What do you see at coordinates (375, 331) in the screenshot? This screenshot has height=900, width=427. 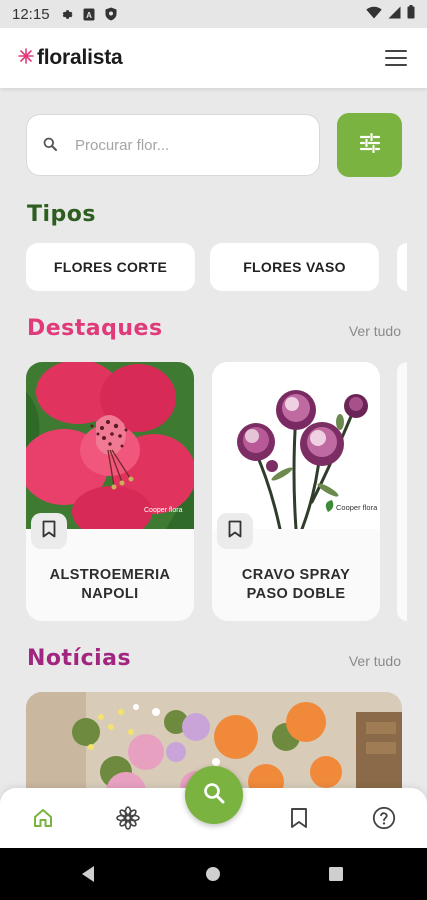 I see `featured-see-all-link: Ver tudo` at bounding box center [375, 331].